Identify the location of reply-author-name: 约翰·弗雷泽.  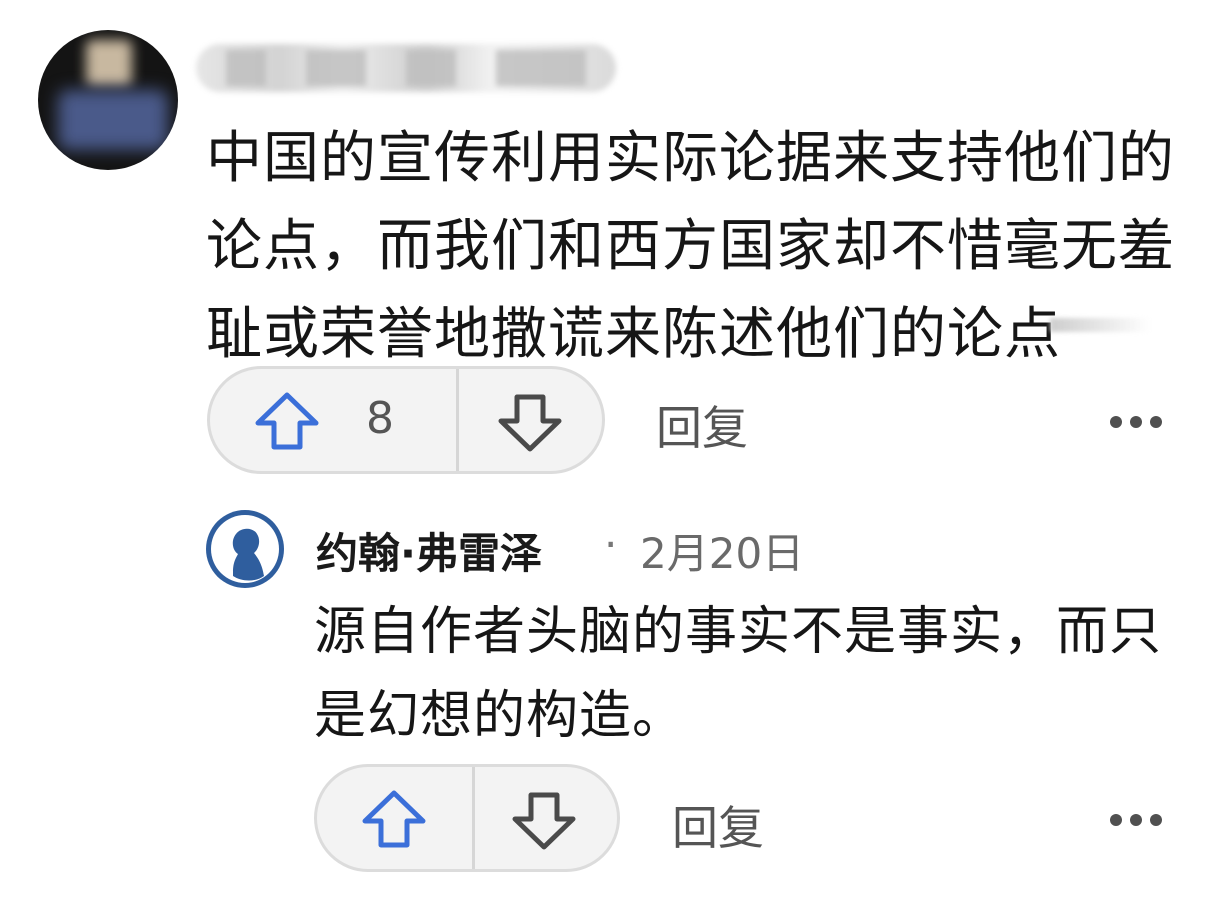
(429, 550).